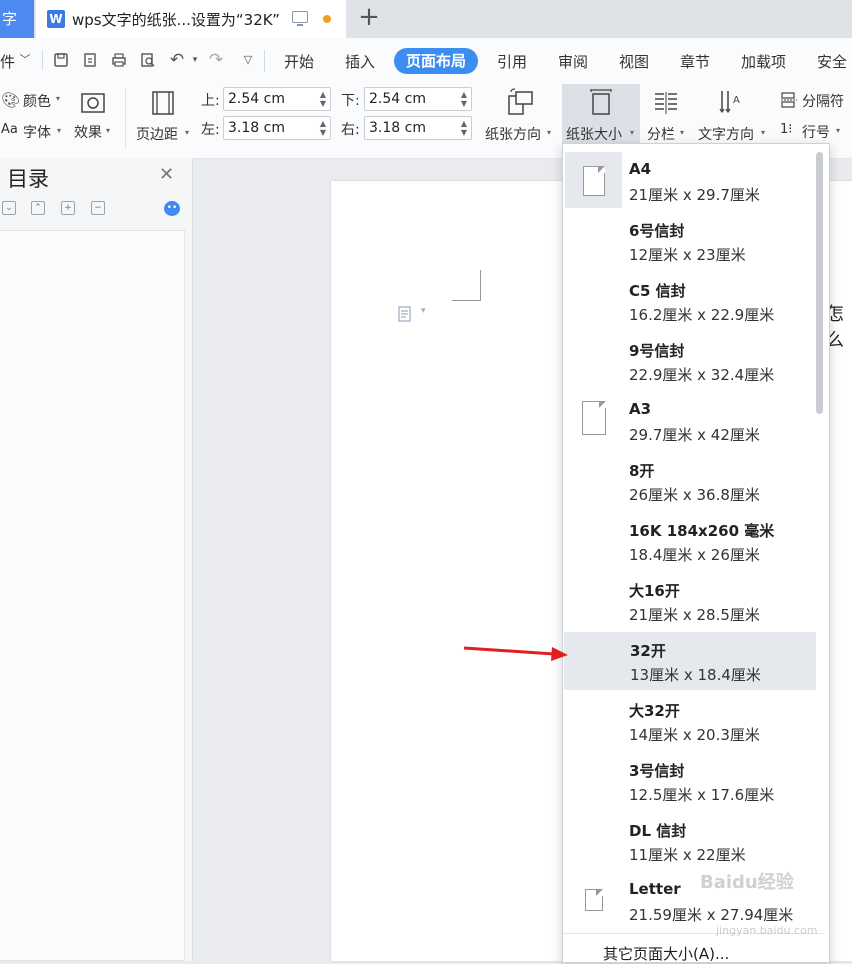 Image resolution: width=852 pixels, height=964 pixels. Describe the element at coordinates (90, 60) in the screenshot. I see `export-pdf-icon` at that location.